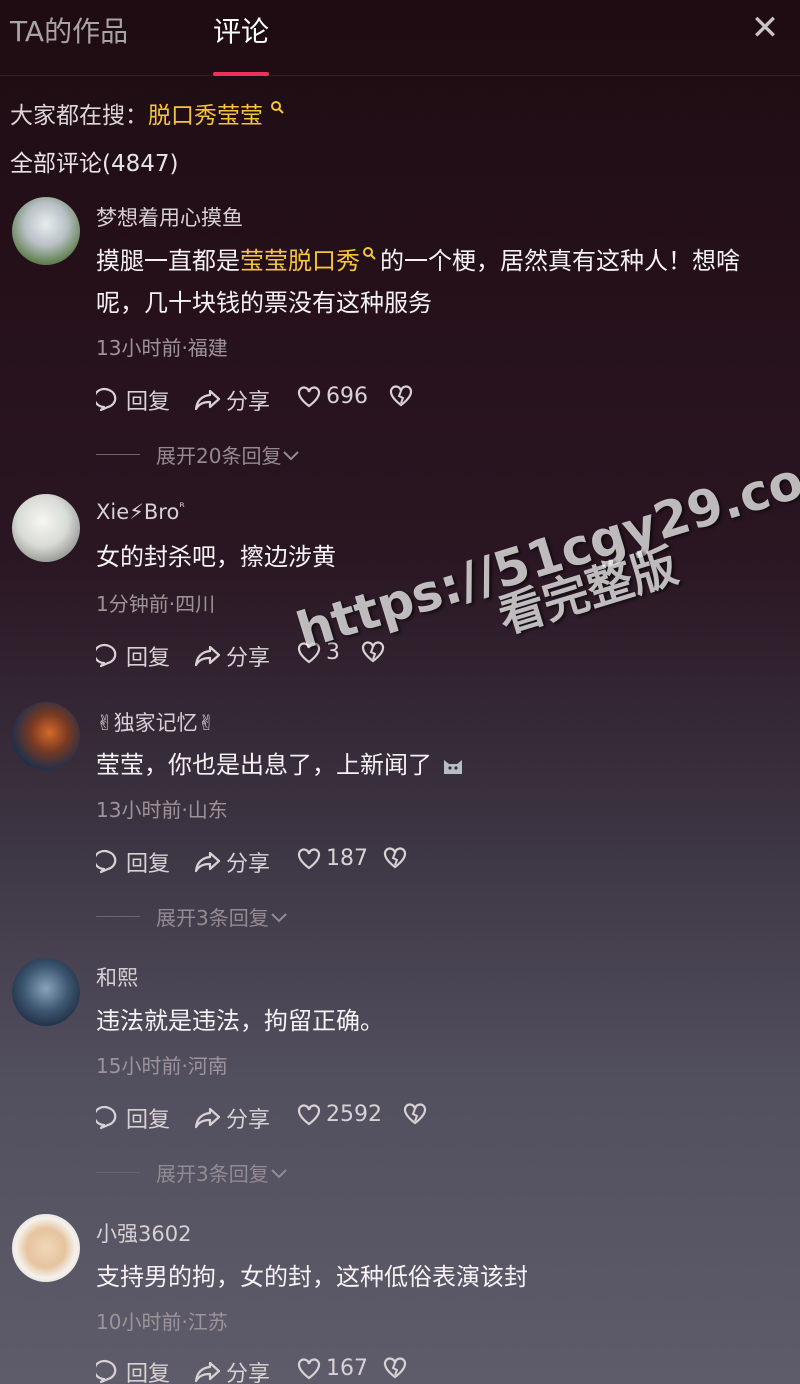 Image resolution: width=800 pixels, height=1384 pixels. What do you see at coordinates (162, 348) in the screenshot?
I see `comment-meta: 13小时前·福建` at bounding box center [162, 348].